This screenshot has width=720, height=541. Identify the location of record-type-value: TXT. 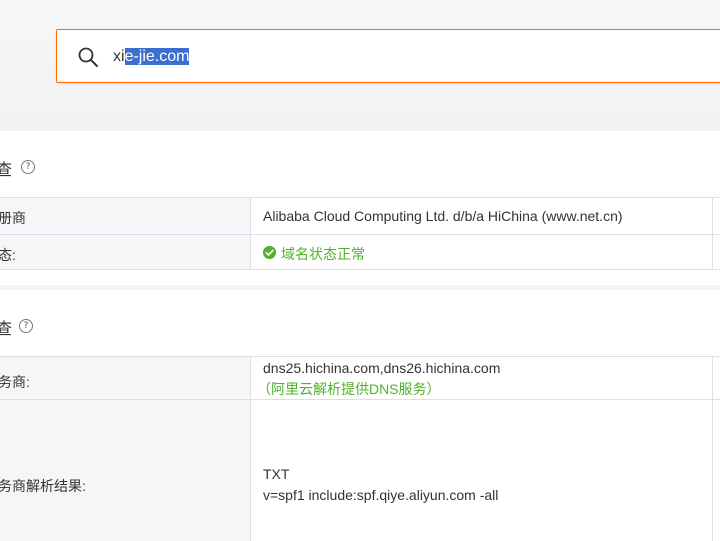
(276, 474).